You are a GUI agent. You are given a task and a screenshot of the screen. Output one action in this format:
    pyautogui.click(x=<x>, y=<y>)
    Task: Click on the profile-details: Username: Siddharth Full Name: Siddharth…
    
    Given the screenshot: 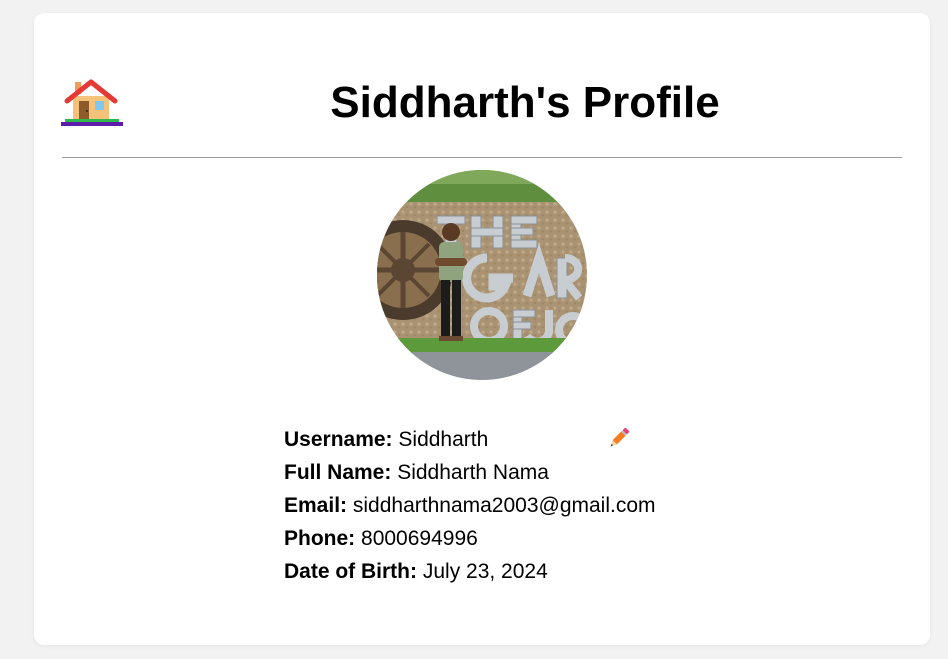 What is the action you would take?
    pyautogui.click(x=524, y=505)
    